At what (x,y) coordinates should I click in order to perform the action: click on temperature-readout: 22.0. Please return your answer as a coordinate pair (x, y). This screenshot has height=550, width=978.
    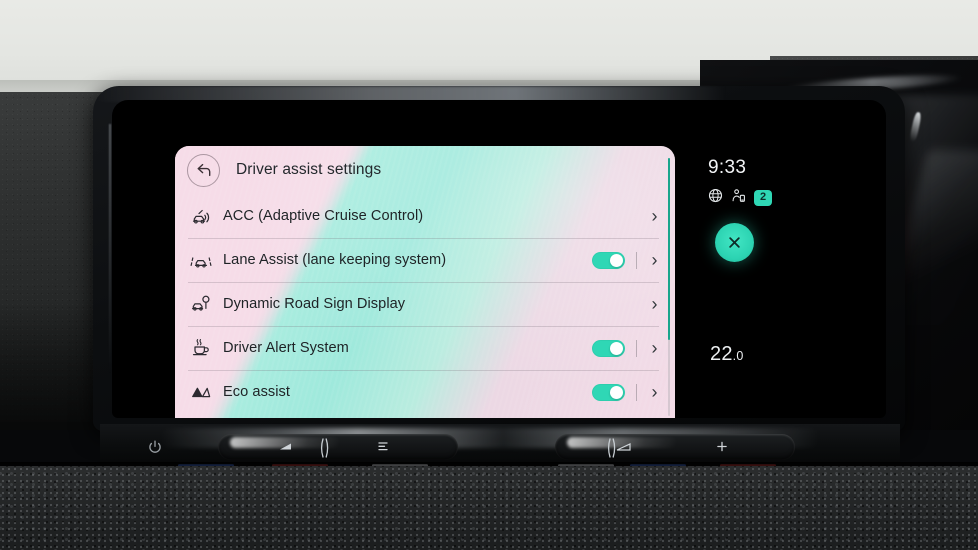
    Looking at the image, I should click on (726, 354).